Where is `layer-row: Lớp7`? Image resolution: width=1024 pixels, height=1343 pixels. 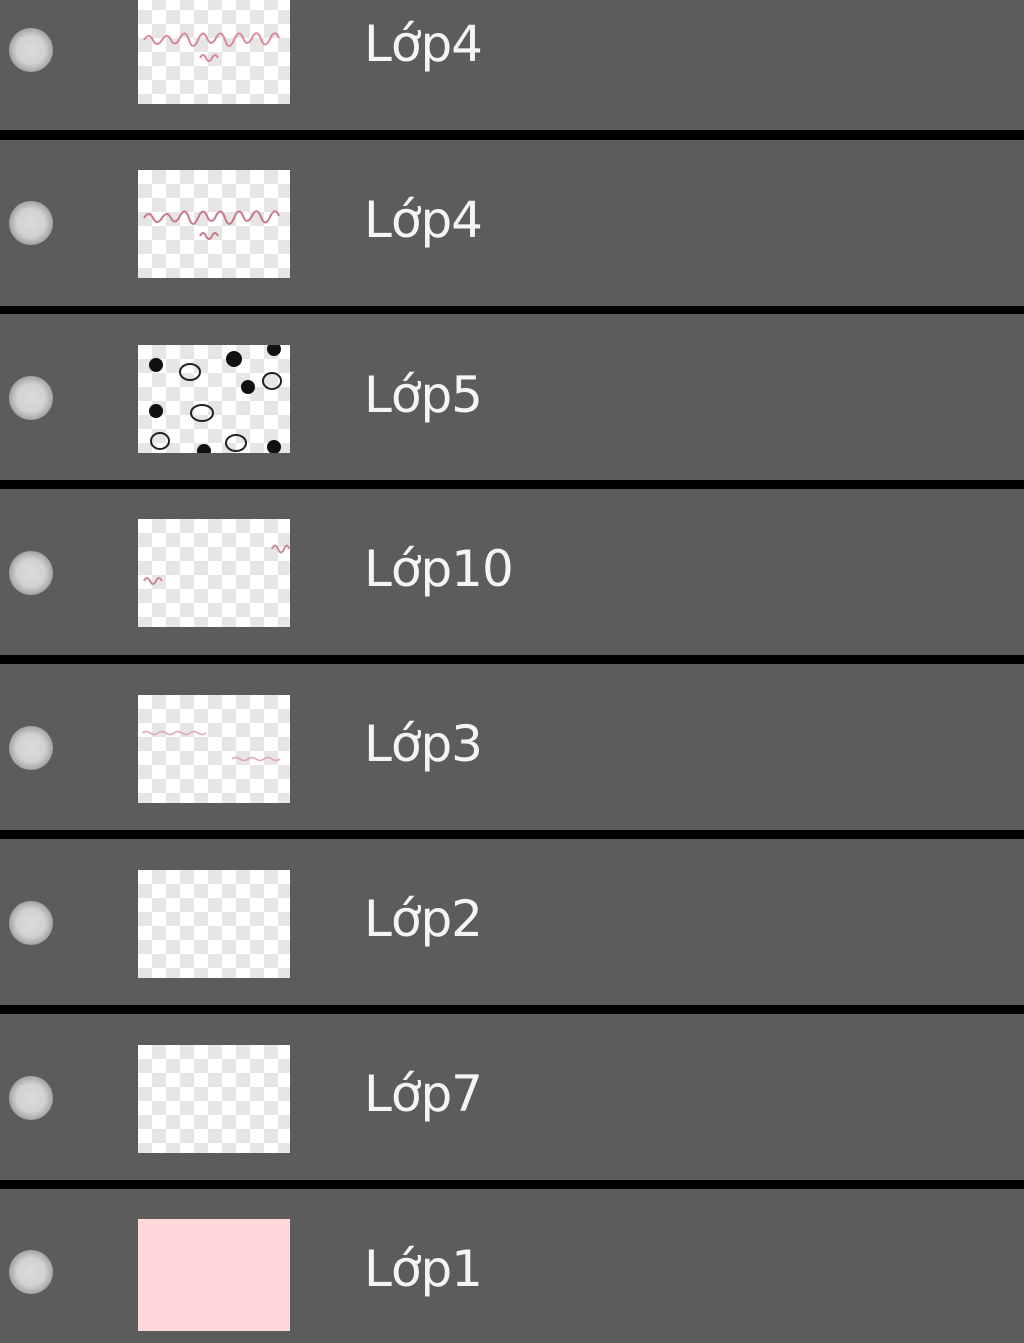
layer-row: Lớp7 is located at coordinates (512, 1097).